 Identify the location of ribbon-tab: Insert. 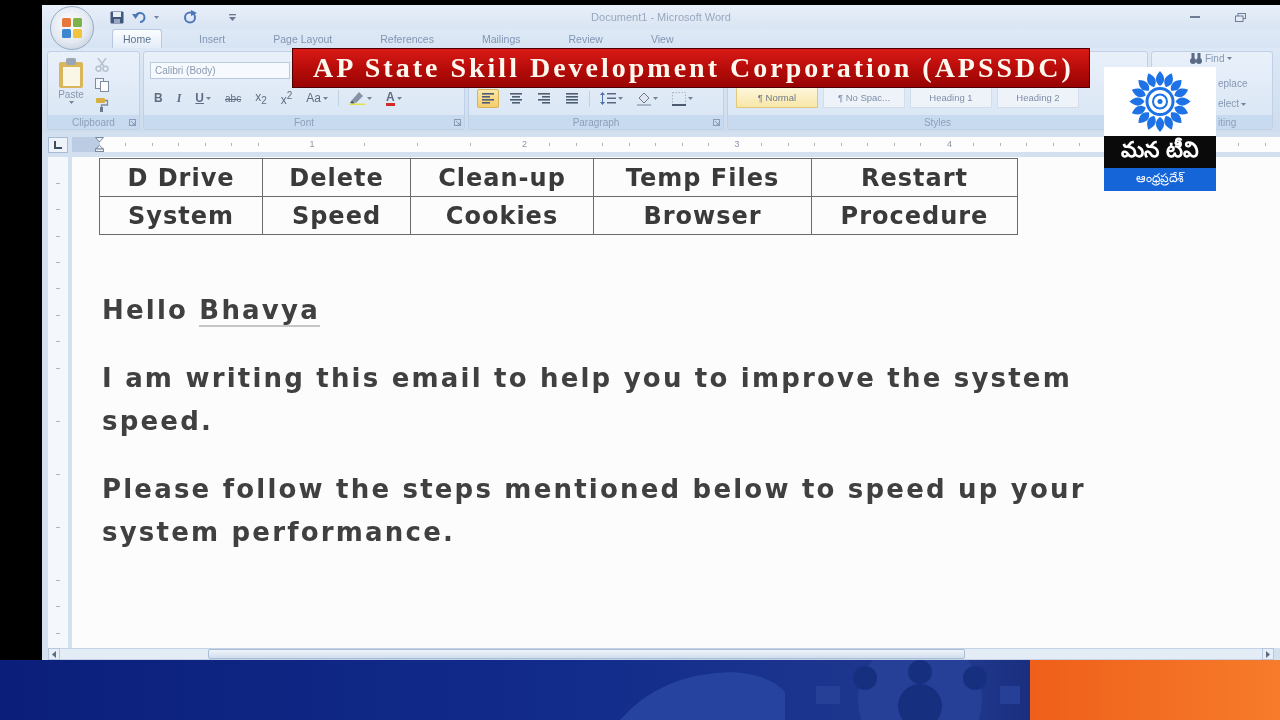
(212, 38).